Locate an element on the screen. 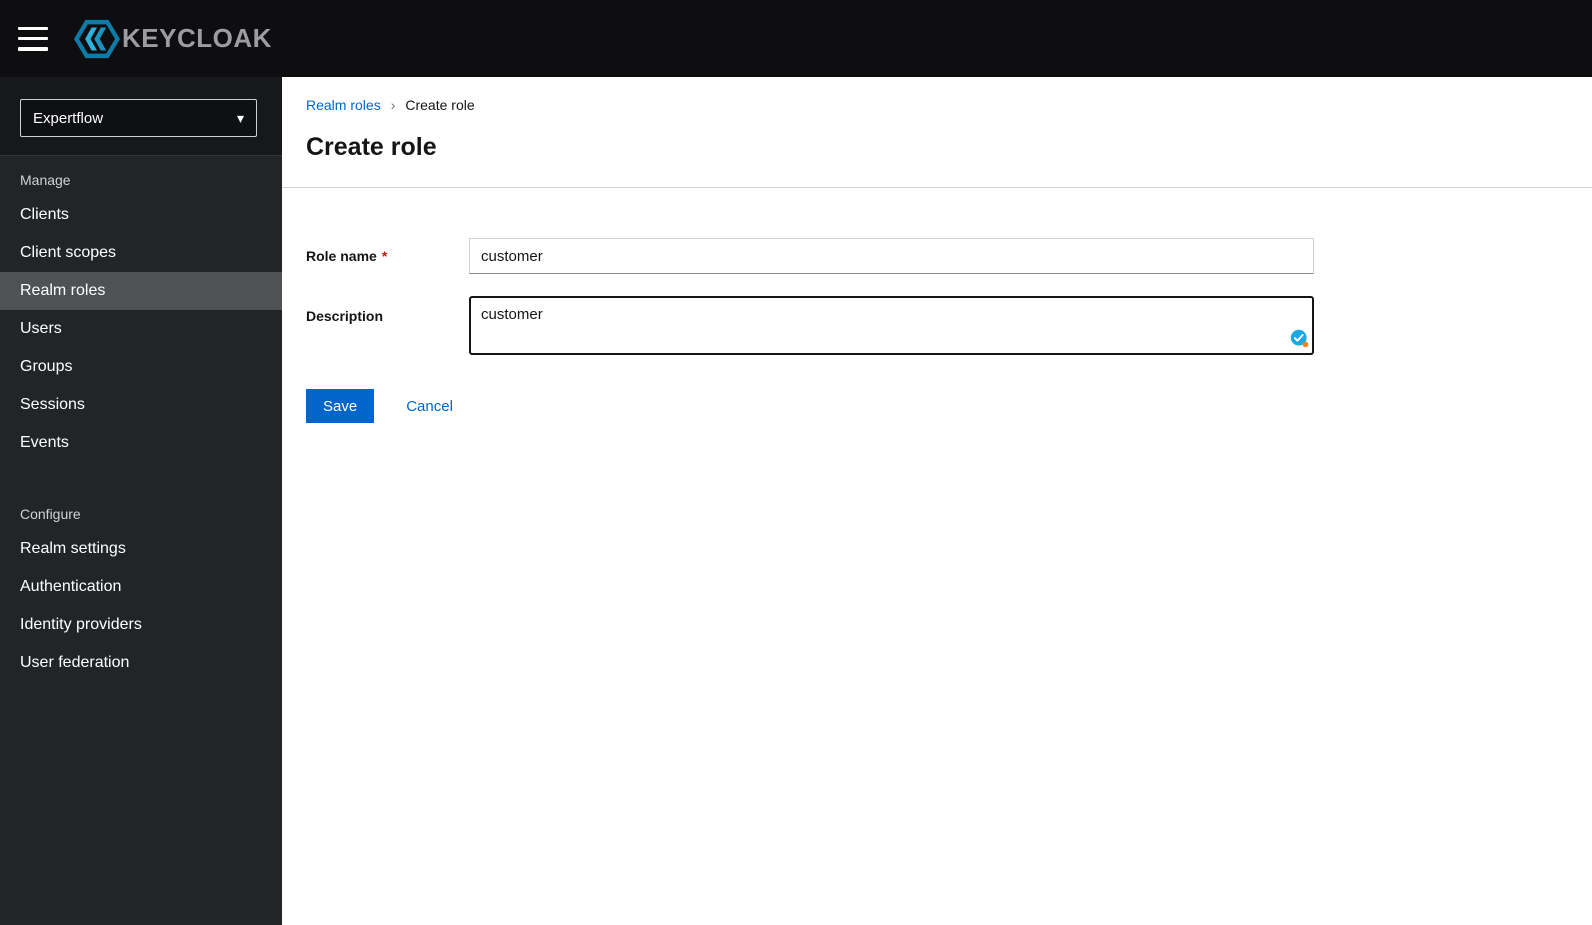  keycloak-logo: KEYCLOAK is located at coordinates (173, 39).